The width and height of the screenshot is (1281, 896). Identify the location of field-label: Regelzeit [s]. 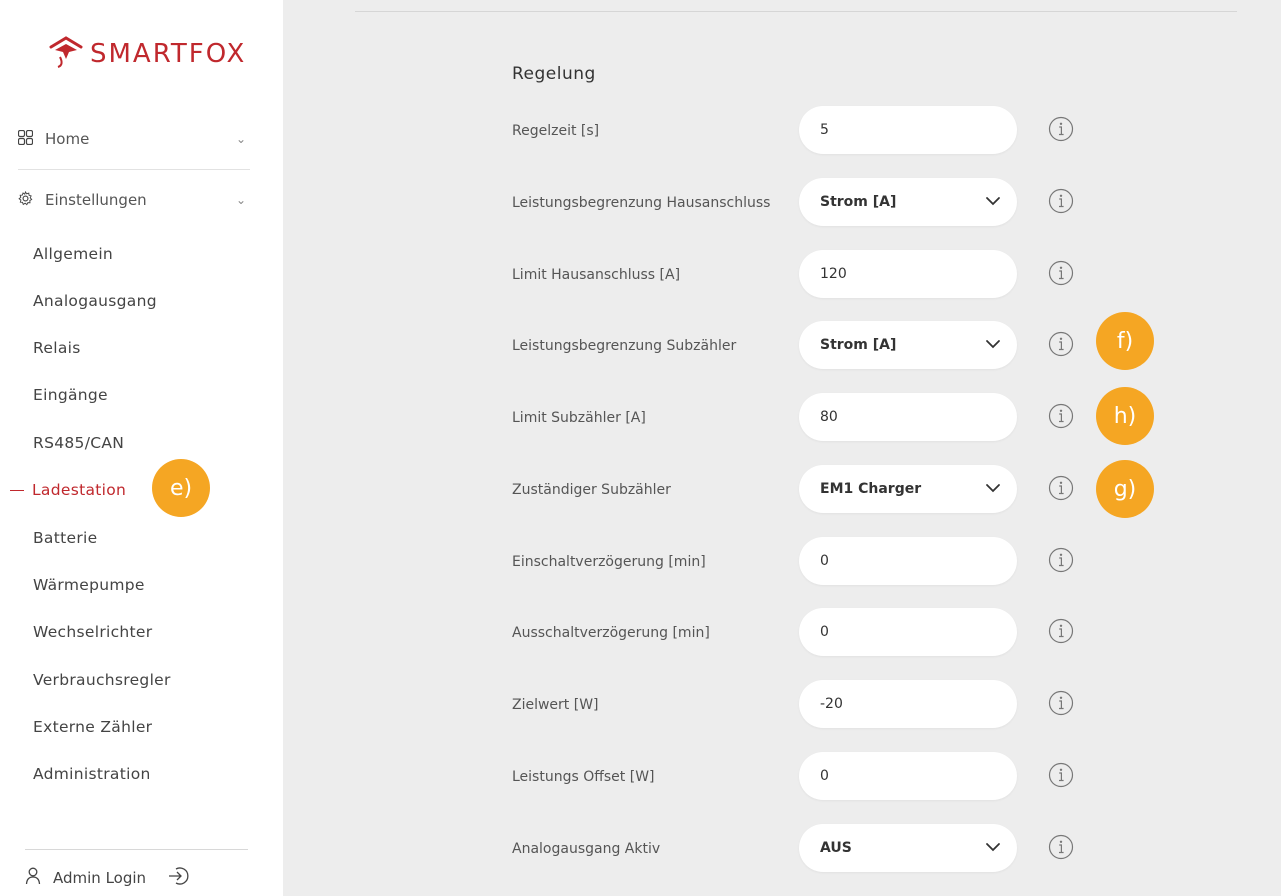
(556, 131).